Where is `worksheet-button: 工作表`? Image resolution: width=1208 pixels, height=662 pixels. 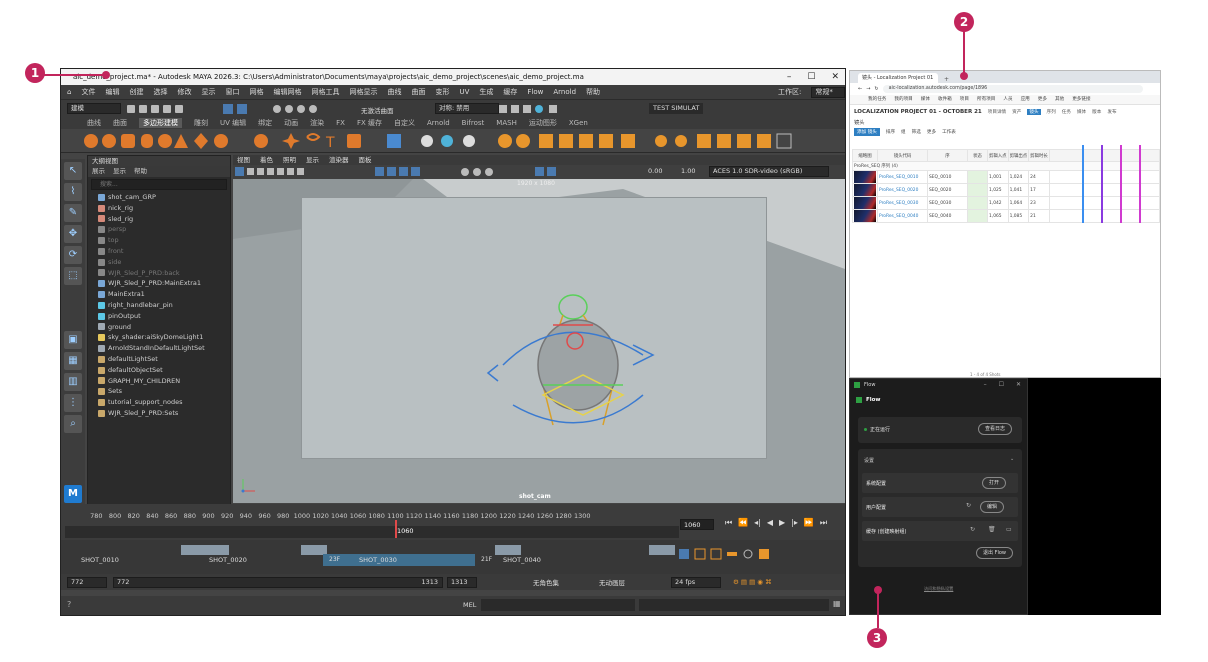
worksheet-button: 工作表 is located at coordinates (949, 132).